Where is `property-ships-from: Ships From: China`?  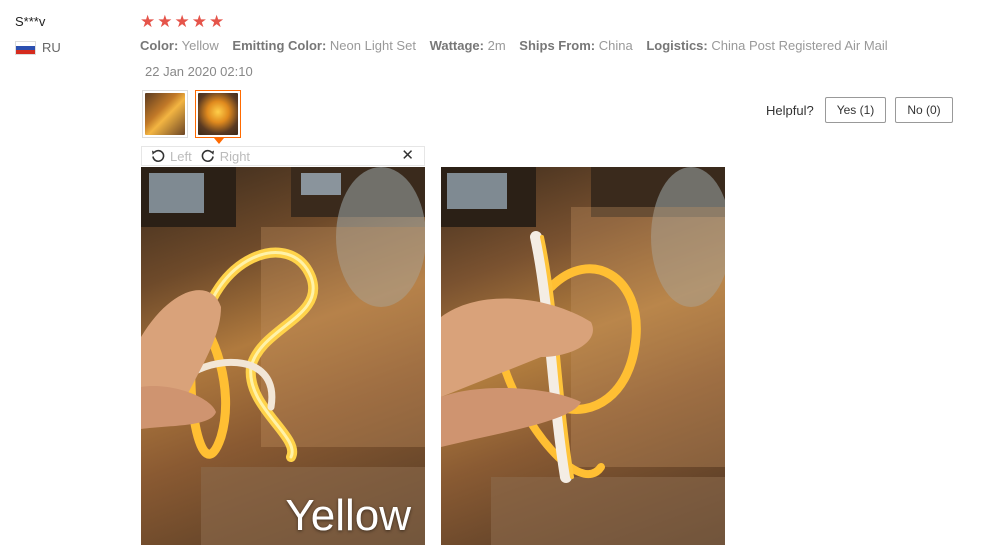 property-ships-from: Ships From: China is located at coordinates (576, 45).